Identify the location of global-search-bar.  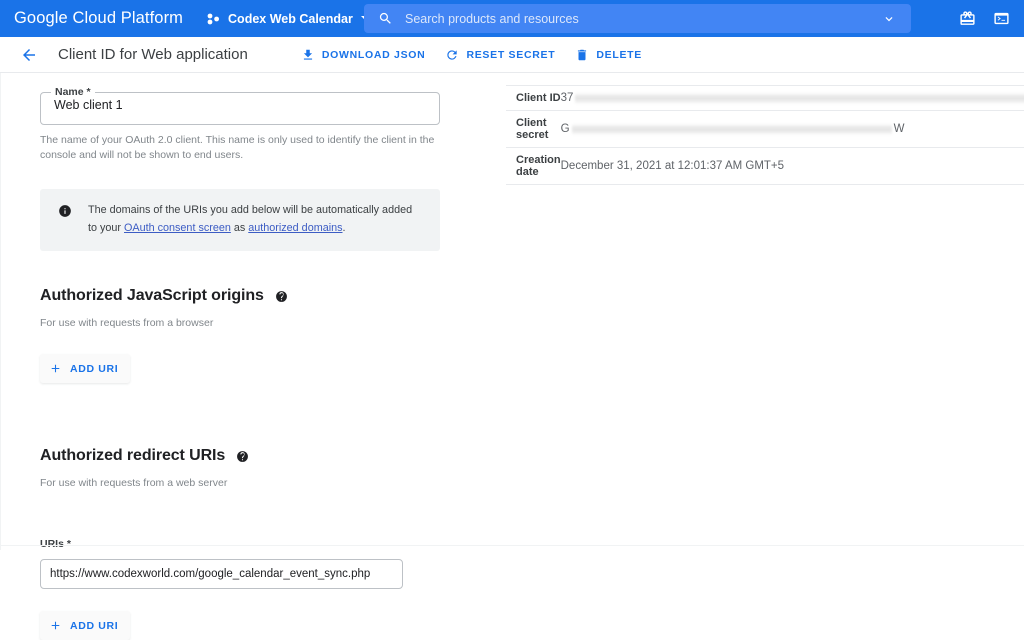
(637, 18).